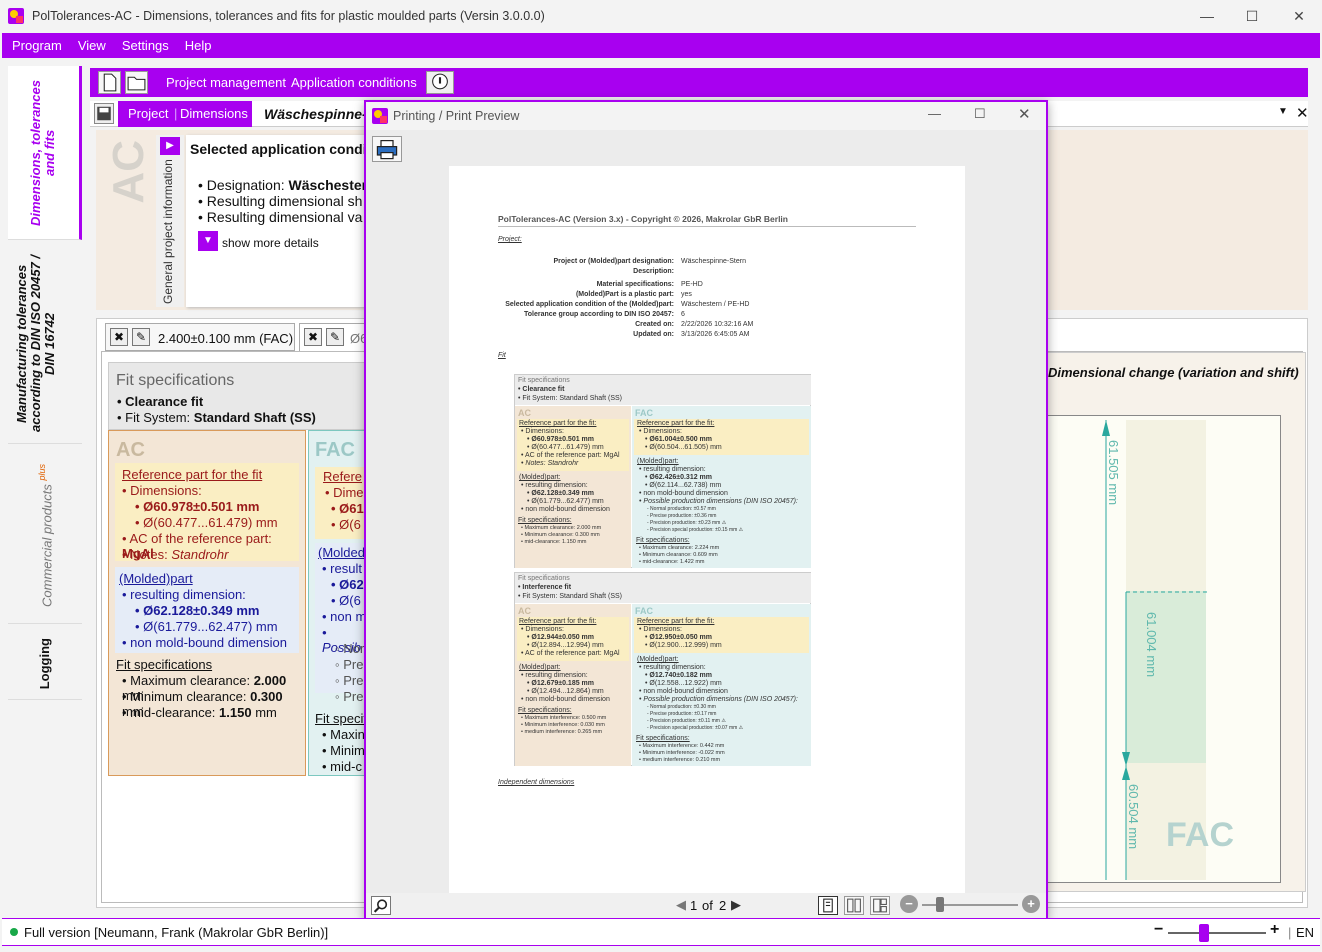 This screenshot has width=1322, height=952. I want to click on speech-bubble-icon, so click(440, 81).